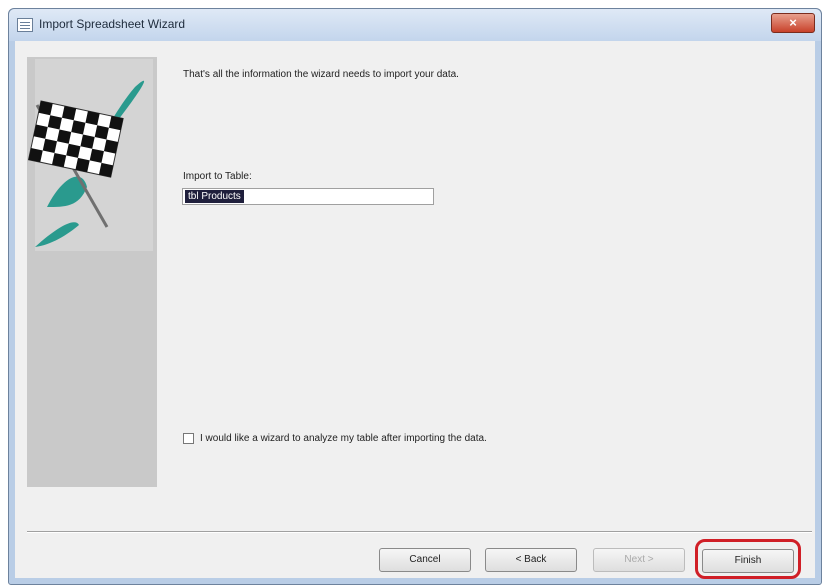 The image size is (823, 587). What do you see at coordinates (419, 532) in the screenshot?
I see `button-separator` at bounding box center [419, 532].